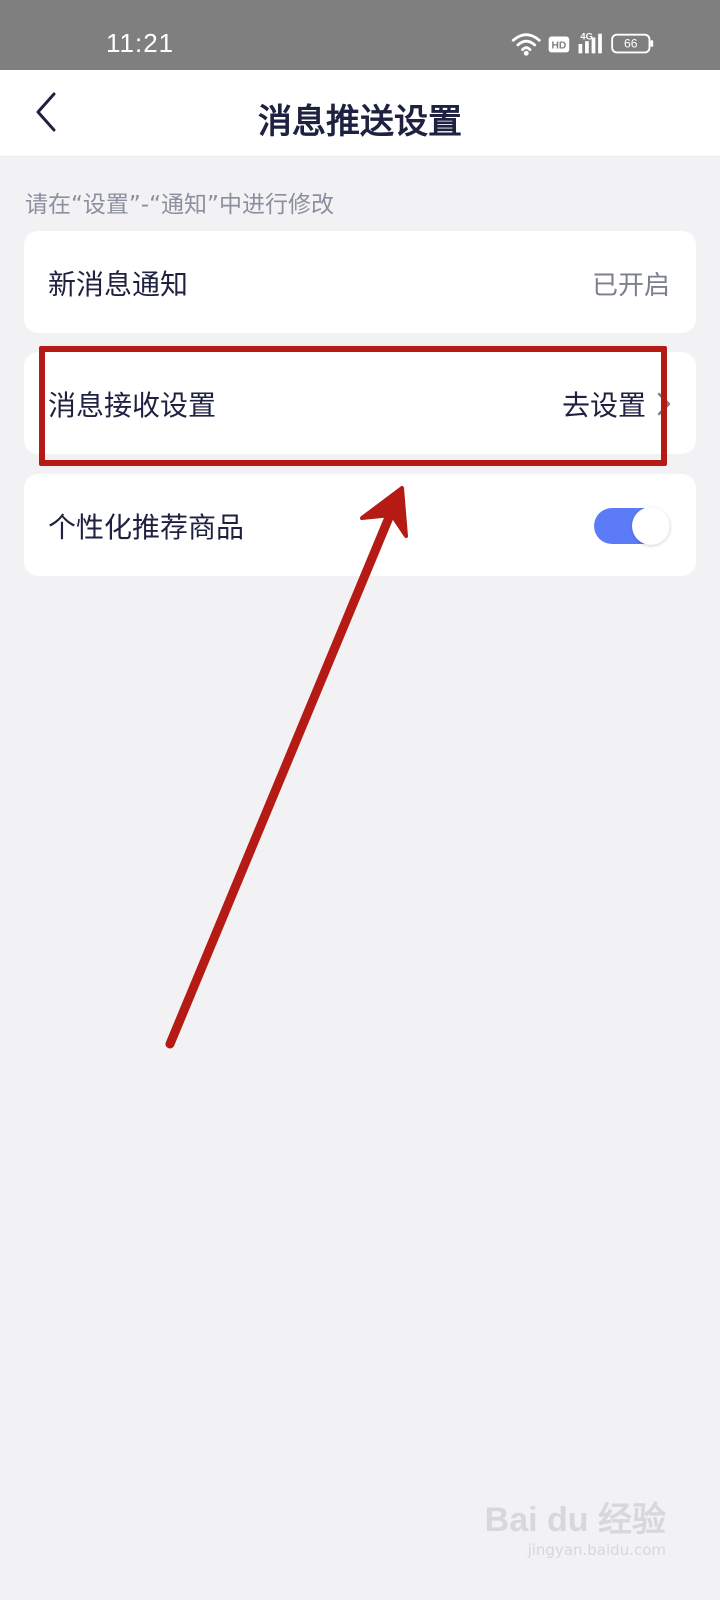  Describe the element at coordinates (582, 43) in the screenshot. I see `status-icons: HD 4G 66` at that location.